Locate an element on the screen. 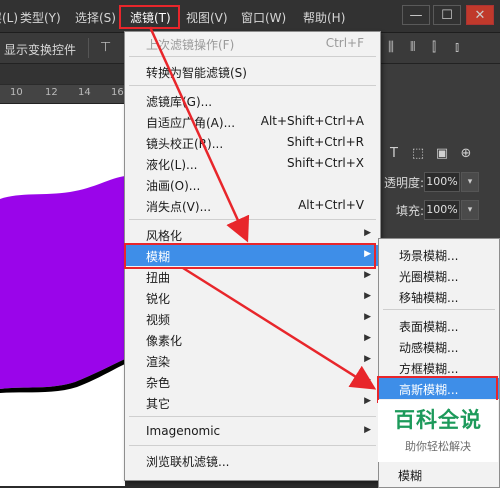 This screenshot has width=500, height=488. submenu-item-blur: 模糊 is located at coordinates (438, 474).